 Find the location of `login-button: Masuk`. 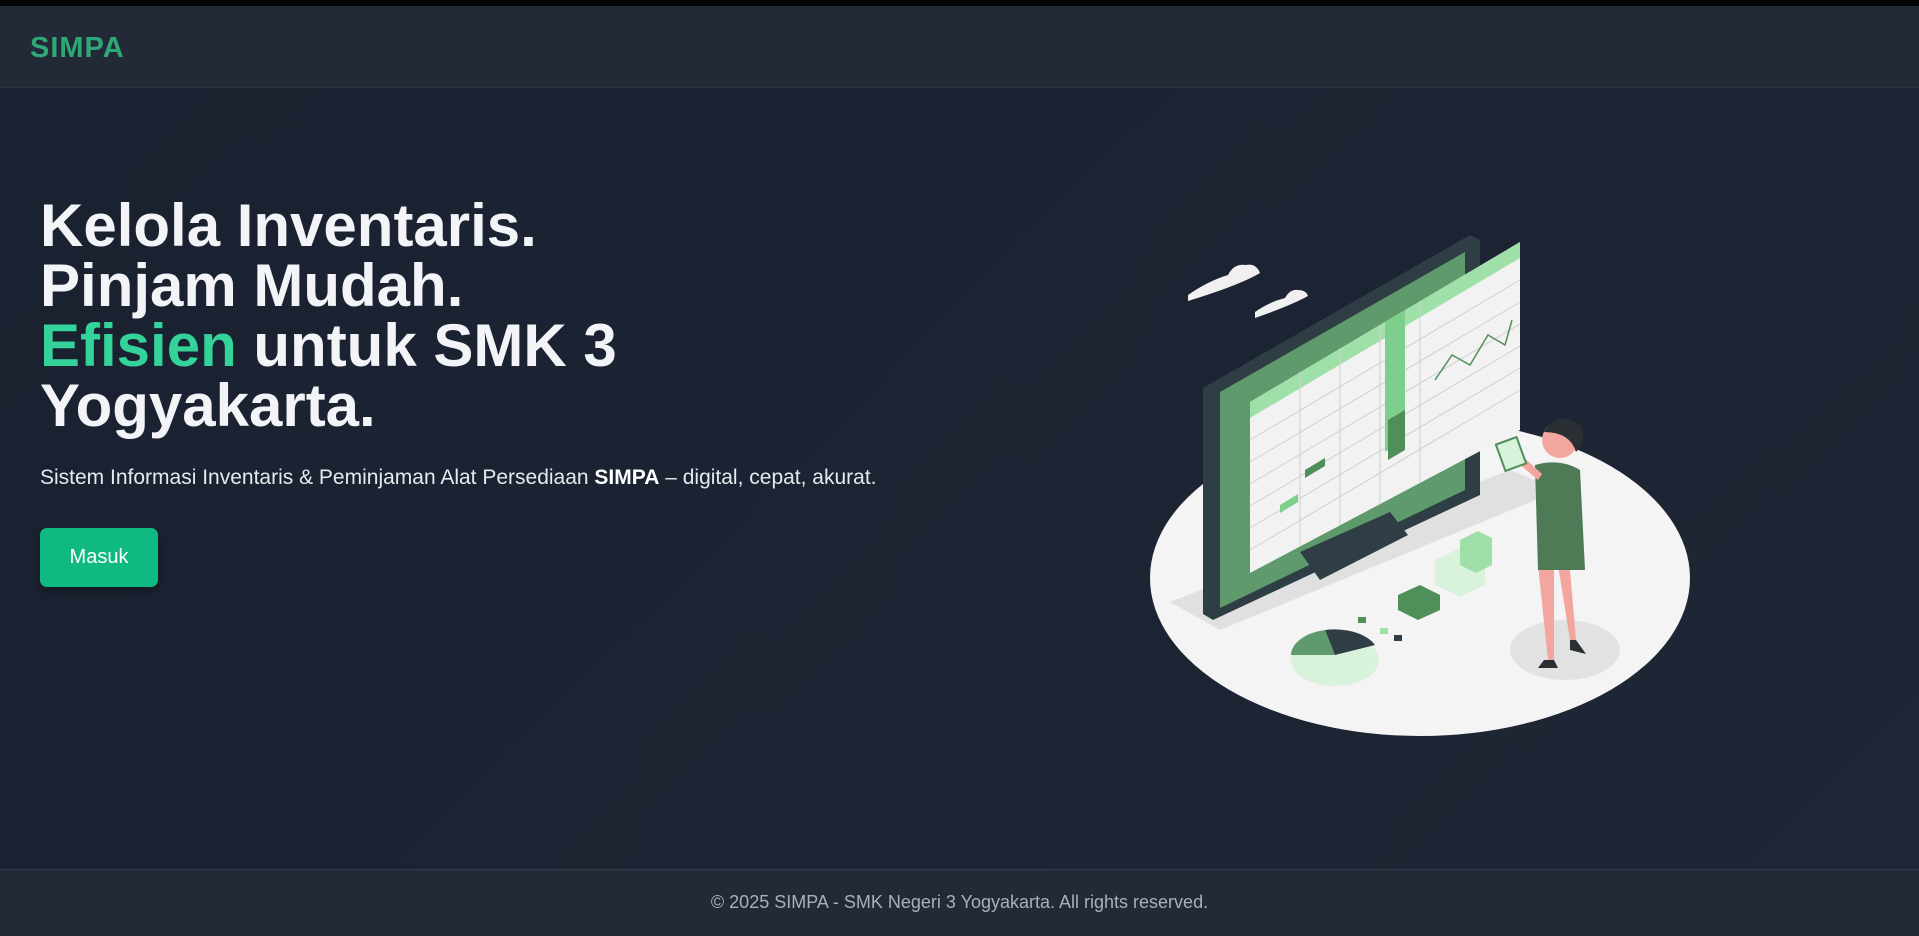

login-button: Masuk is located at coordinates (99, 557).